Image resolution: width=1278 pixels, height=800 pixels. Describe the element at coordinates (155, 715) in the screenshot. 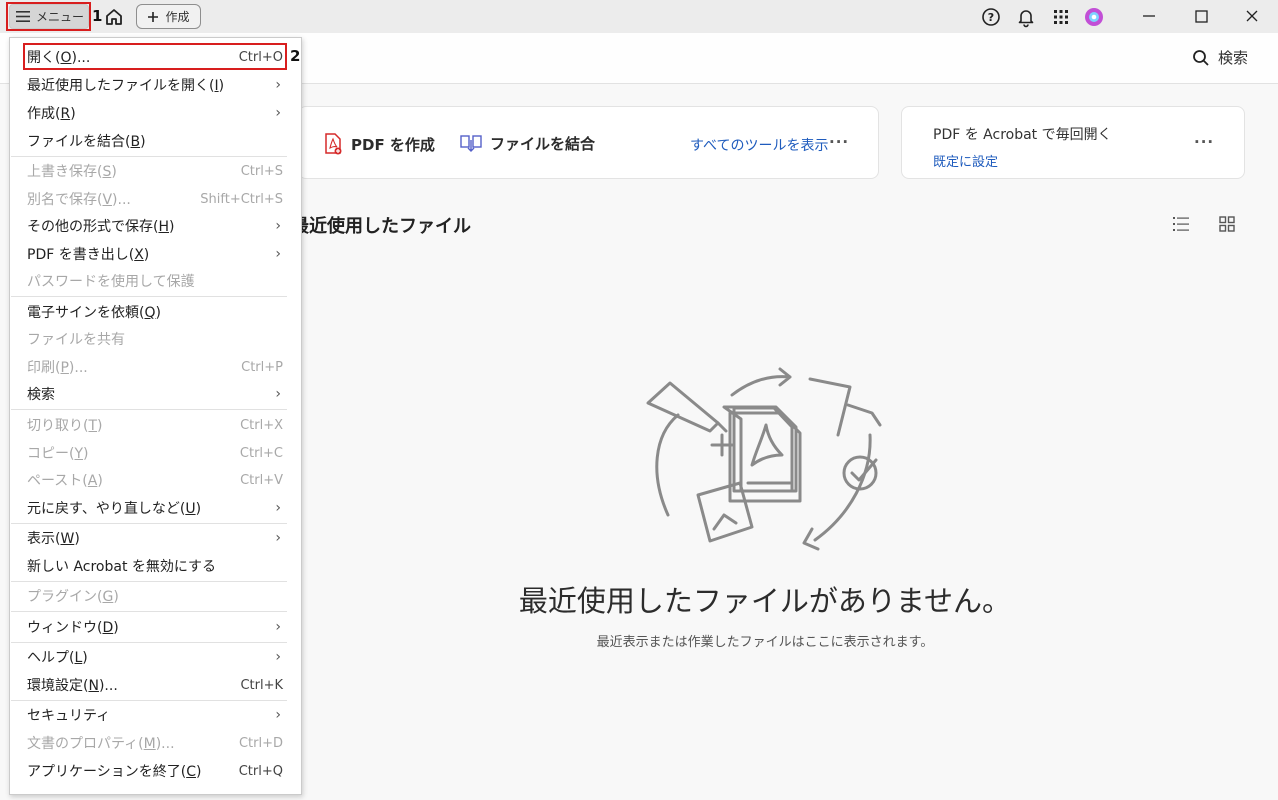

I see `menu-item-security: セキュリティ ›` at that location.